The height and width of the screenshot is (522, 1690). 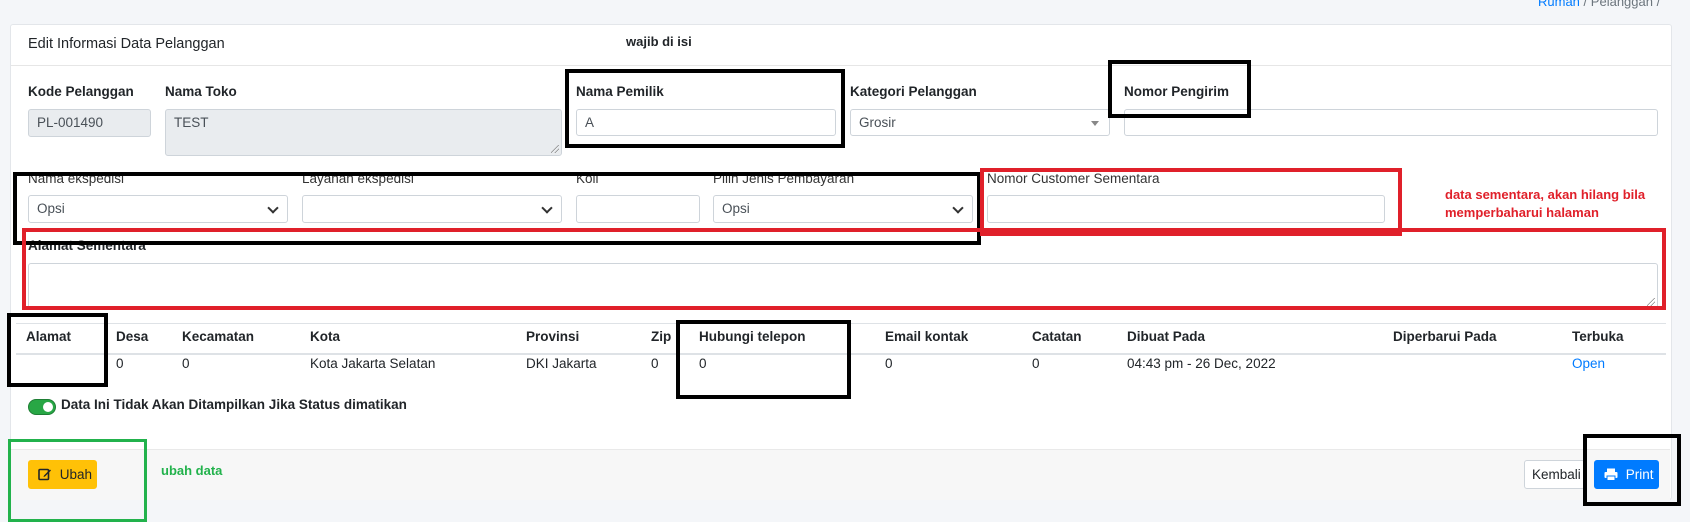 I want to click on col-kota: Kota, so click(x=325, y=336).